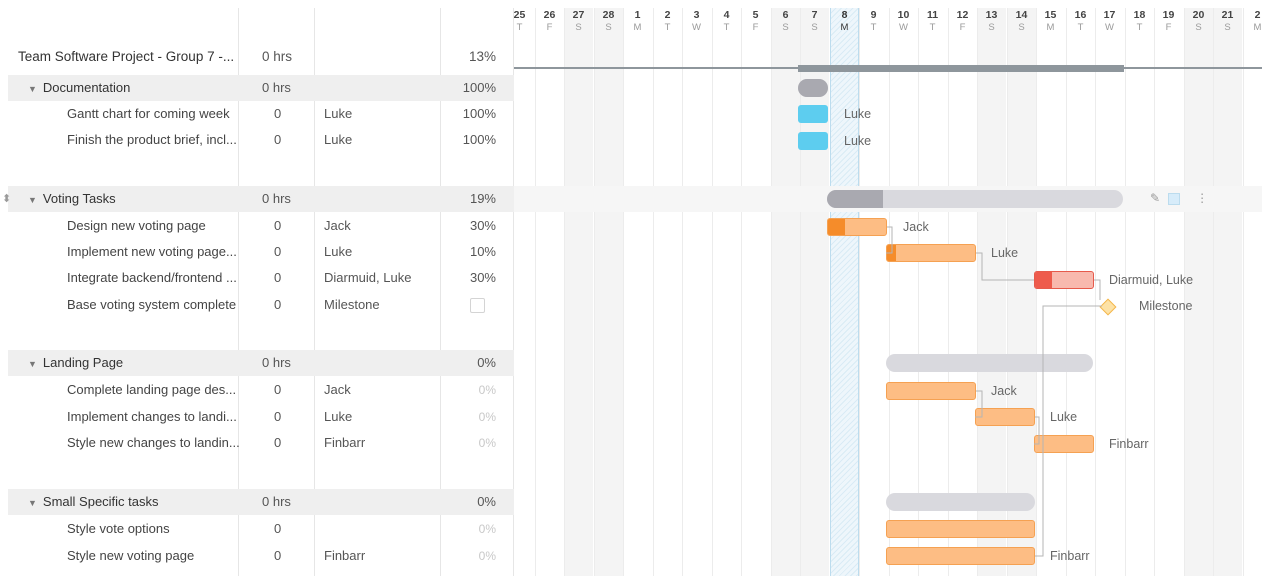 This screenshot has width=1262, height=576. I want to click on group-percent: 19%, so click(482, 198).